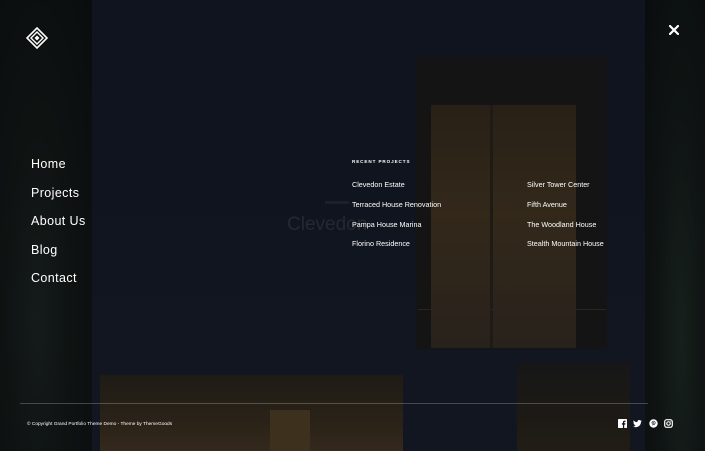  What do you see at coordinates (396, 249) in the screenshot?
I see `project-link: Florino Residence` at bounding box center [396, 249].